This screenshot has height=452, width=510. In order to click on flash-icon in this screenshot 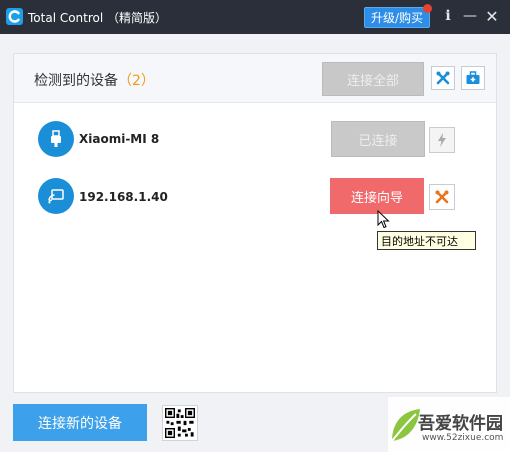, I will do `click(442, 140)`.